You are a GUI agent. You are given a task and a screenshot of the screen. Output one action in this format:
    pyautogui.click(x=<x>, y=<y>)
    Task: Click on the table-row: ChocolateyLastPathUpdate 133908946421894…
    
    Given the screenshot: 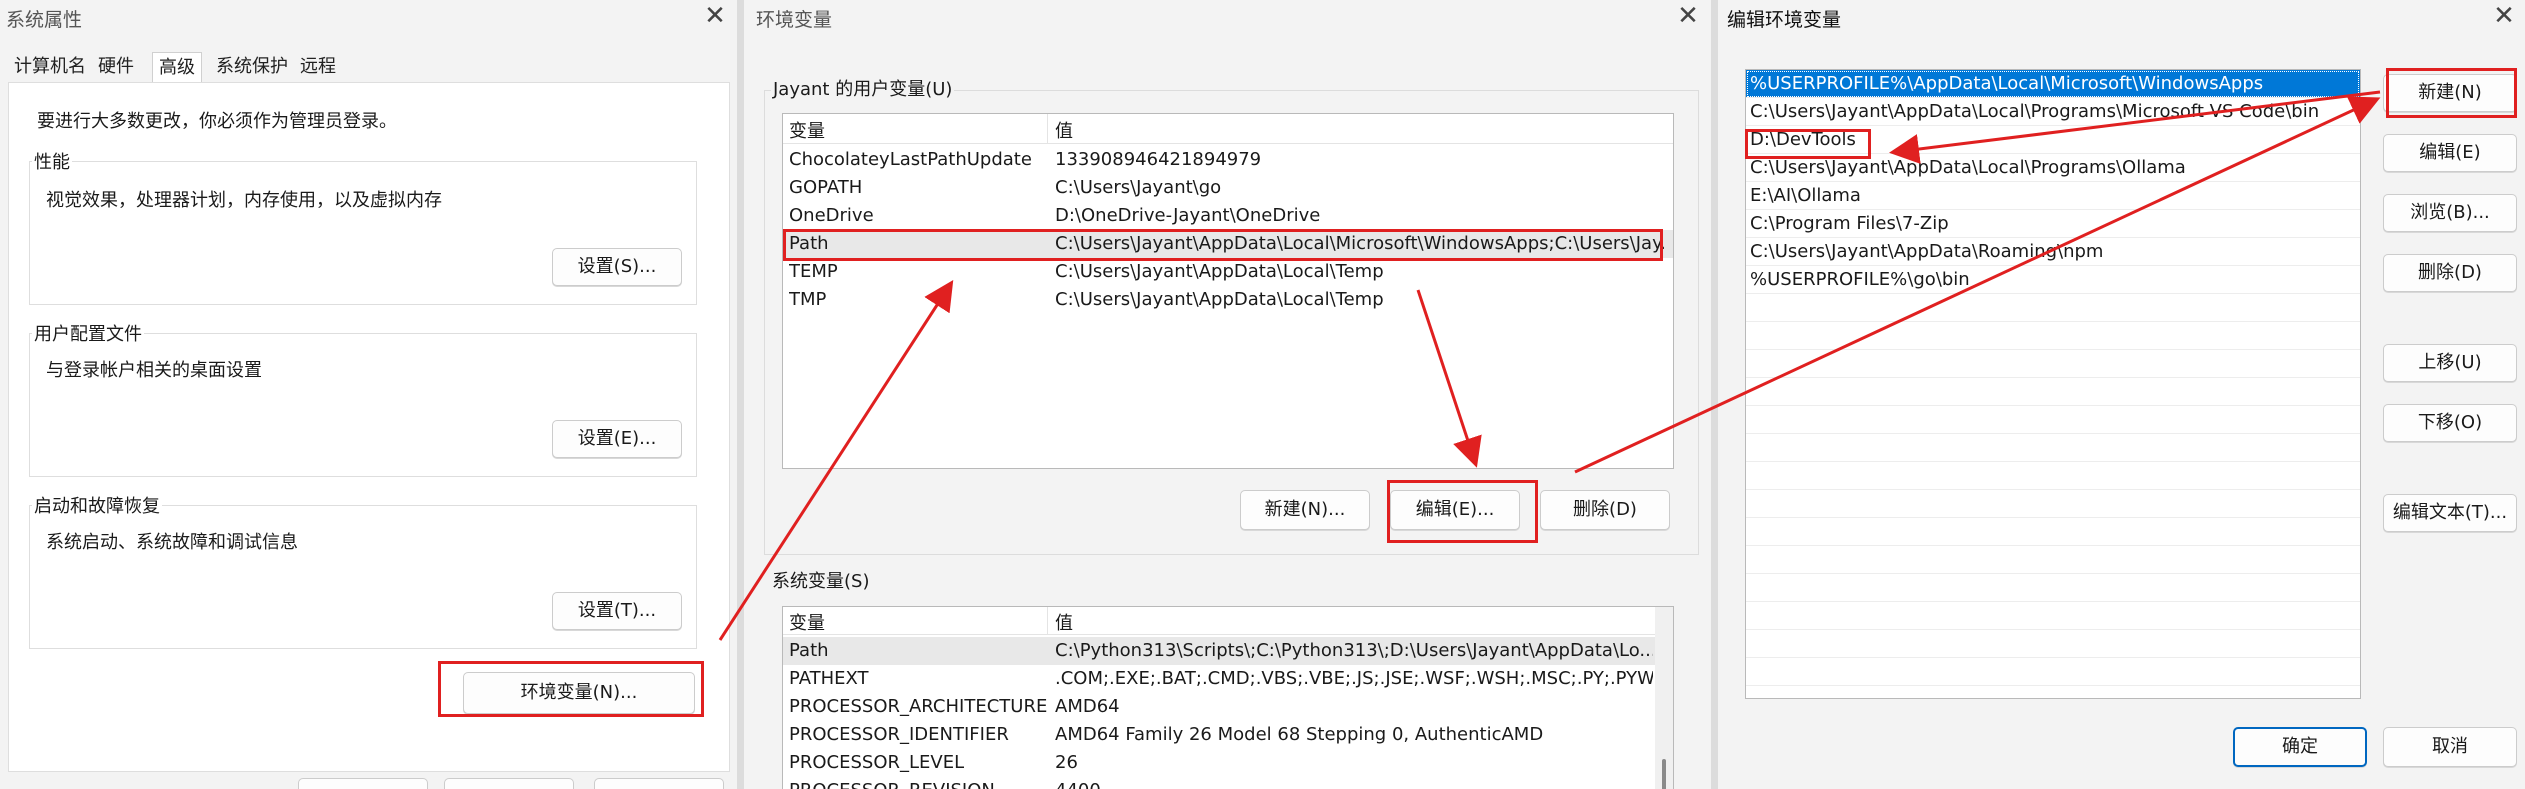 What is the action you would take?
    pyautogui.click(x=1228, y=160)
    